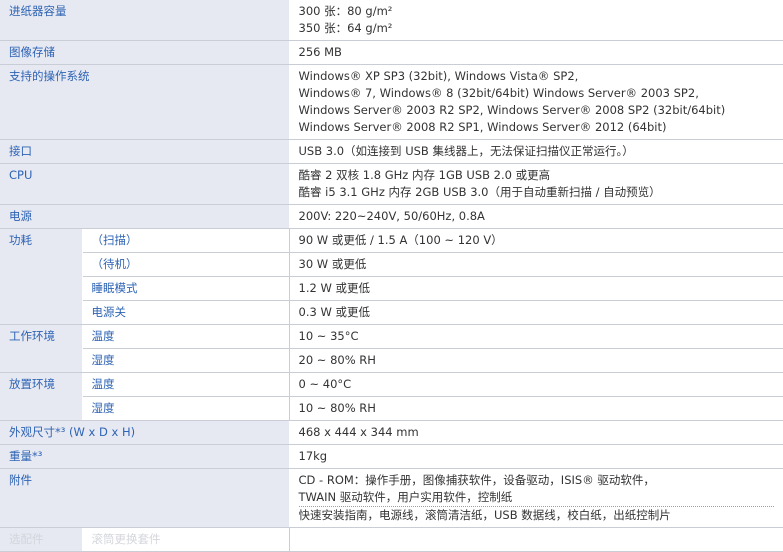 Image resolution: width=783 pixels, height=552 pixels. I want to click on row-sublabel: 电源关, so click(185, 312).